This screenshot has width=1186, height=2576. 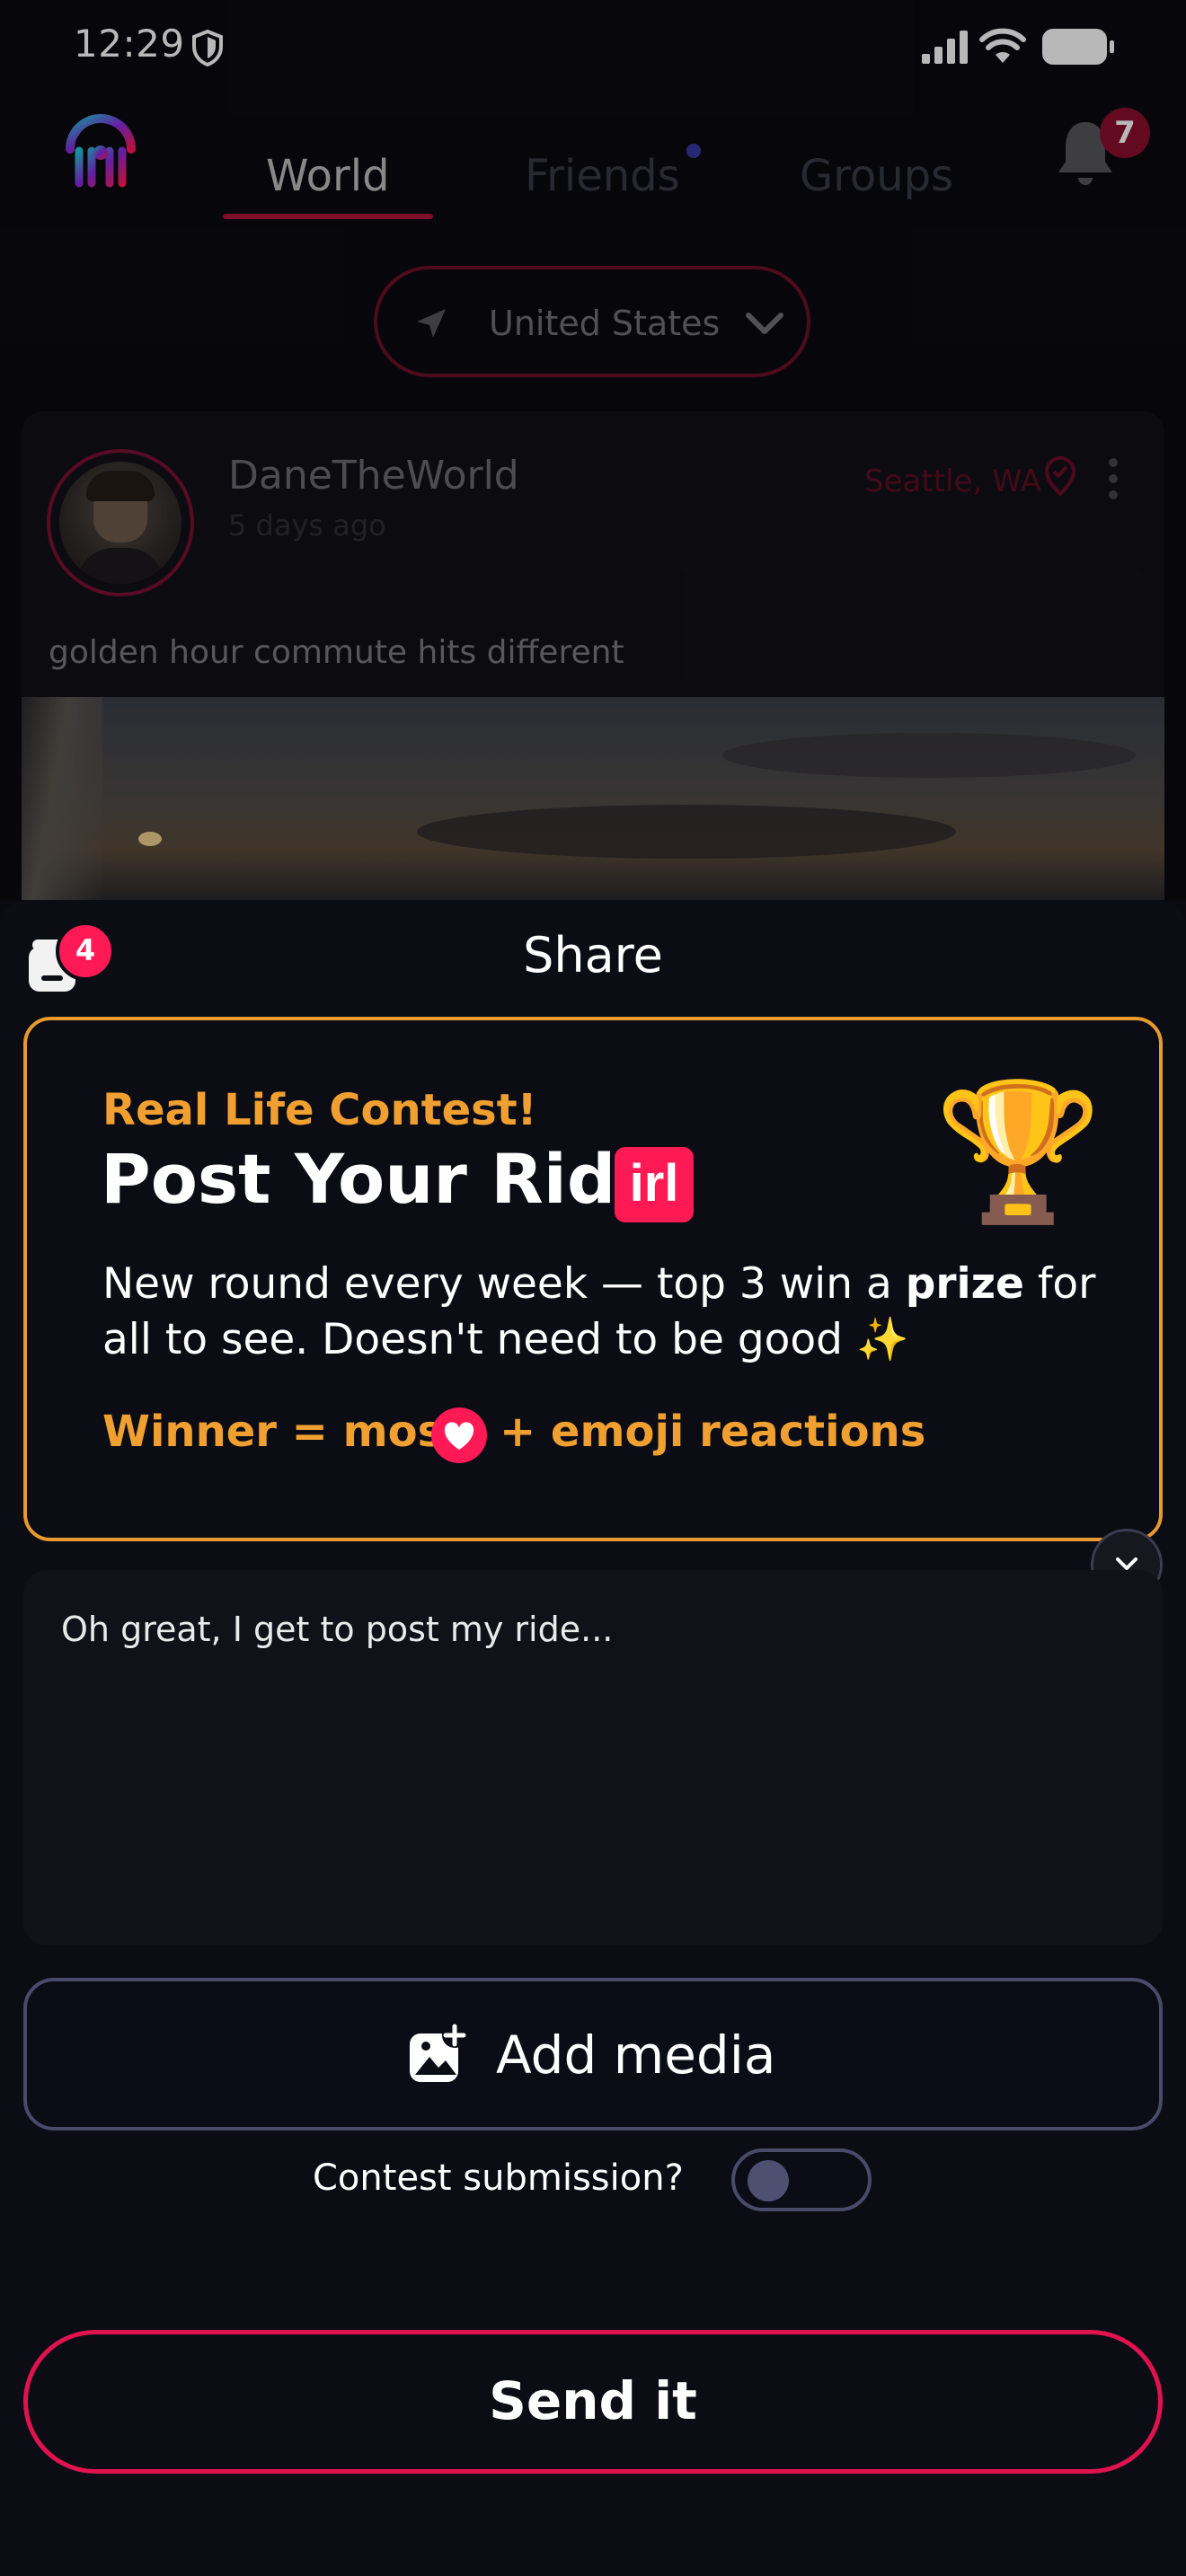 I want to click on send-button: Send it, so click(x=593, y=2402).